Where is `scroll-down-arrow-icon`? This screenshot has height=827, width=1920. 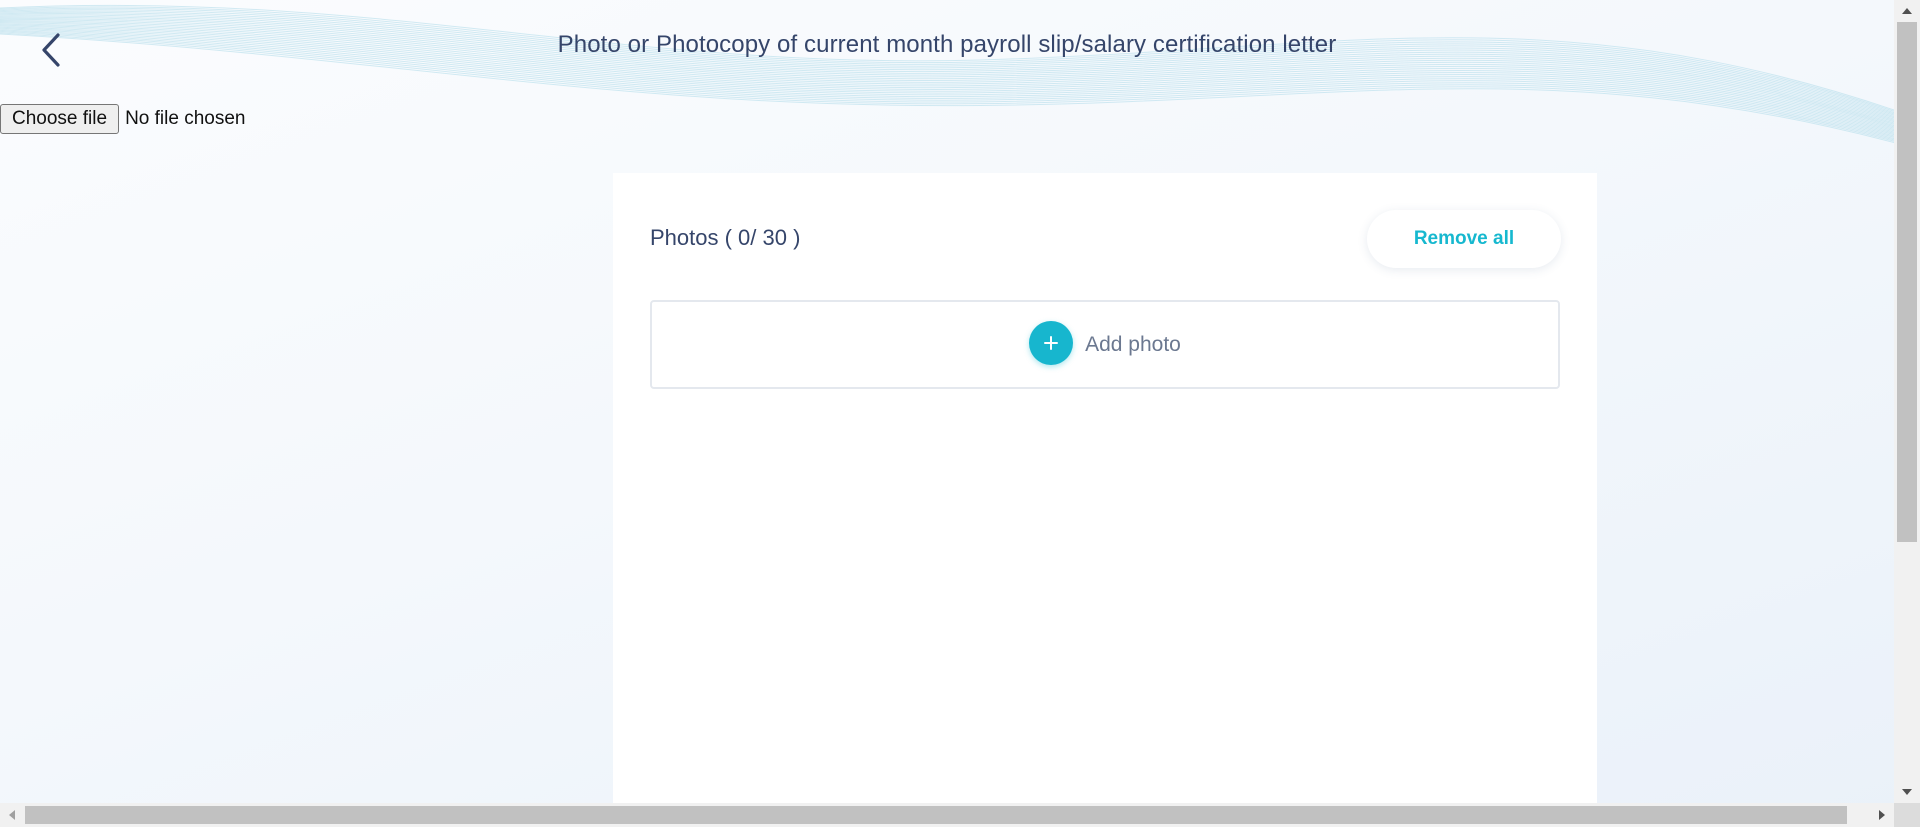
scroll-down-arrow-icon is located at coordinates (1907, 792).